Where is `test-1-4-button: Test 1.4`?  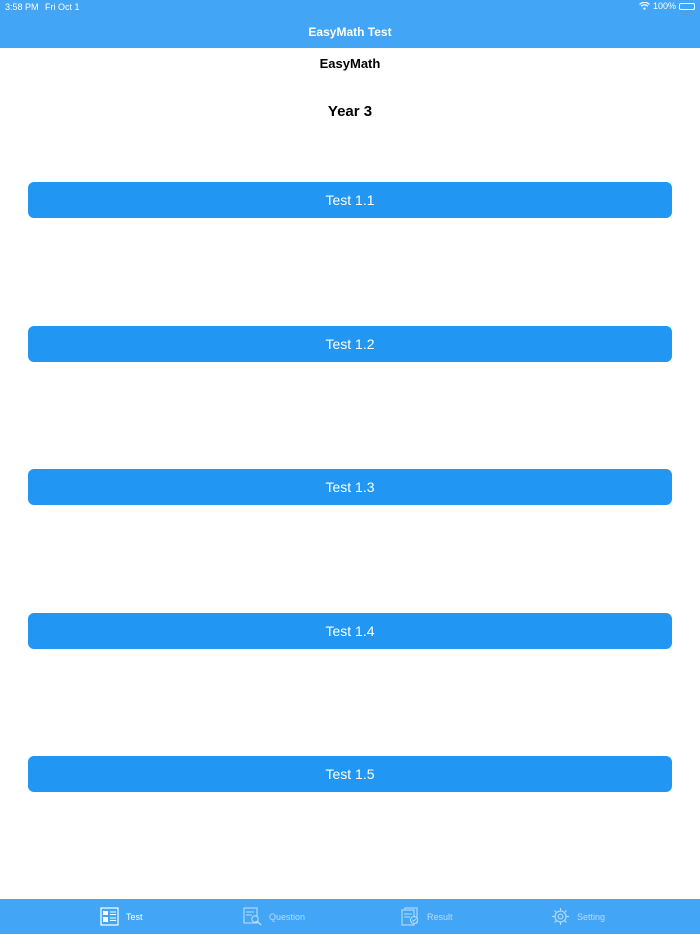 test-1-4-button: Test 1.4 is located at coordinates (350, 631).